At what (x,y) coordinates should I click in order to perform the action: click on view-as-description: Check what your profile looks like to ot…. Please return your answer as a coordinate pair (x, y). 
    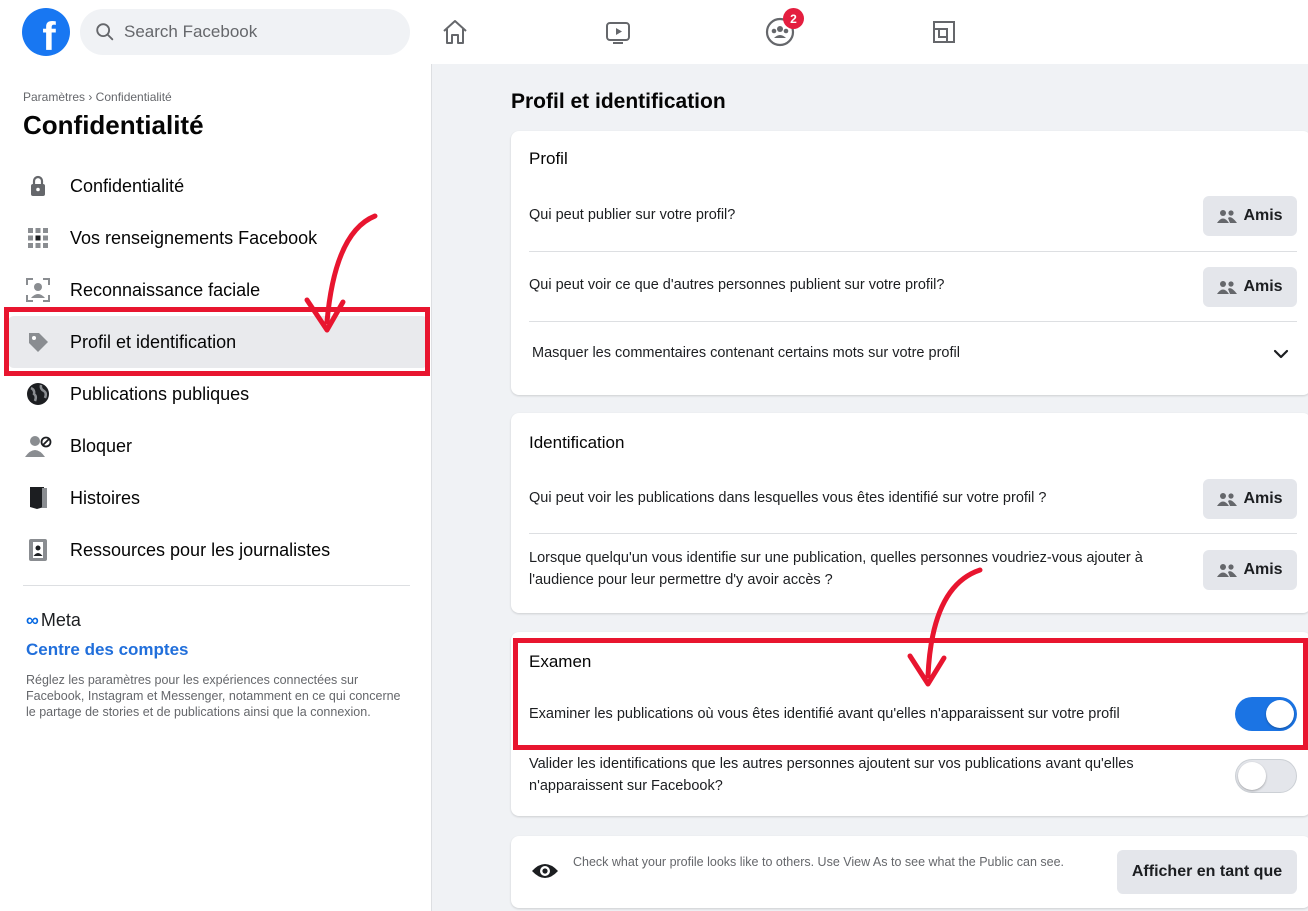
    Looking at the image, I should click on (818, 862).